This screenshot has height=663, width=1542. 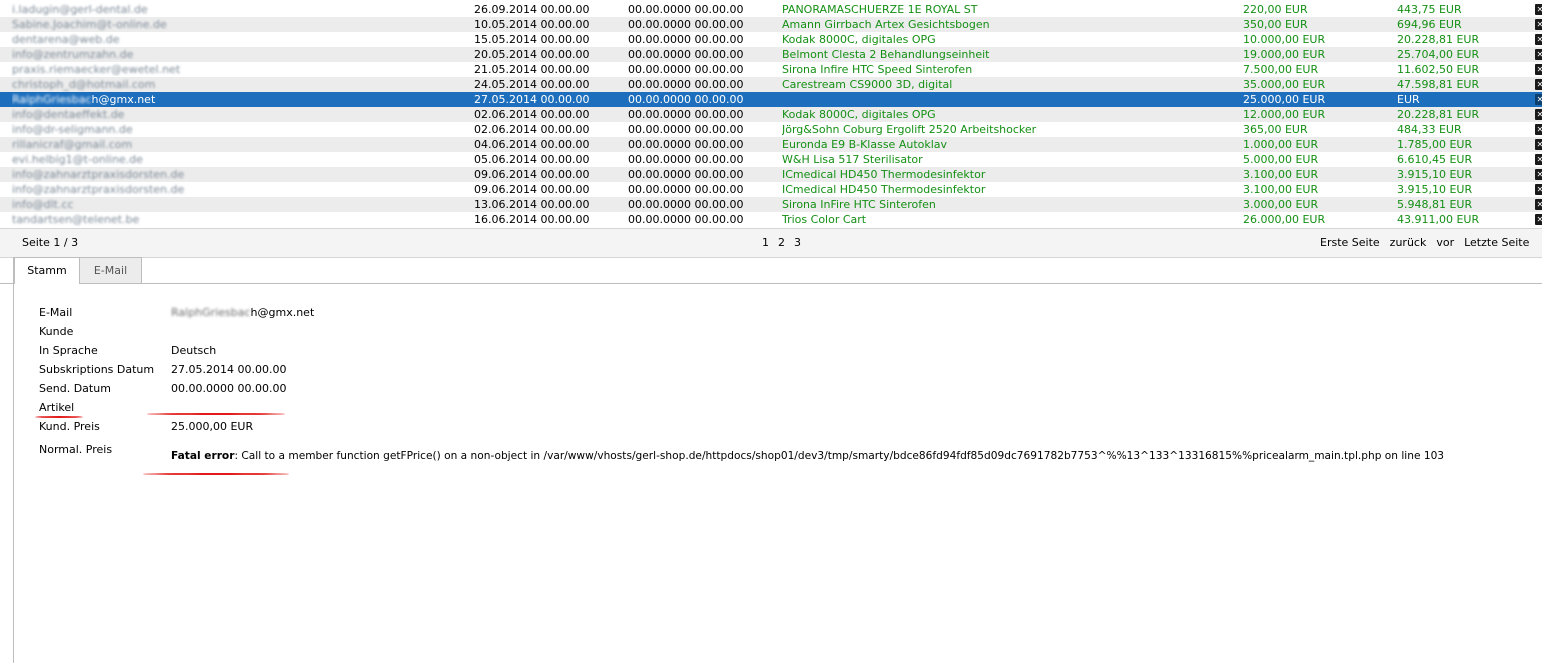 What do you see at coordinates (56, 331) in the screenshot?
I see `kunde-label: Kunde` at bounding box center [56, 331].